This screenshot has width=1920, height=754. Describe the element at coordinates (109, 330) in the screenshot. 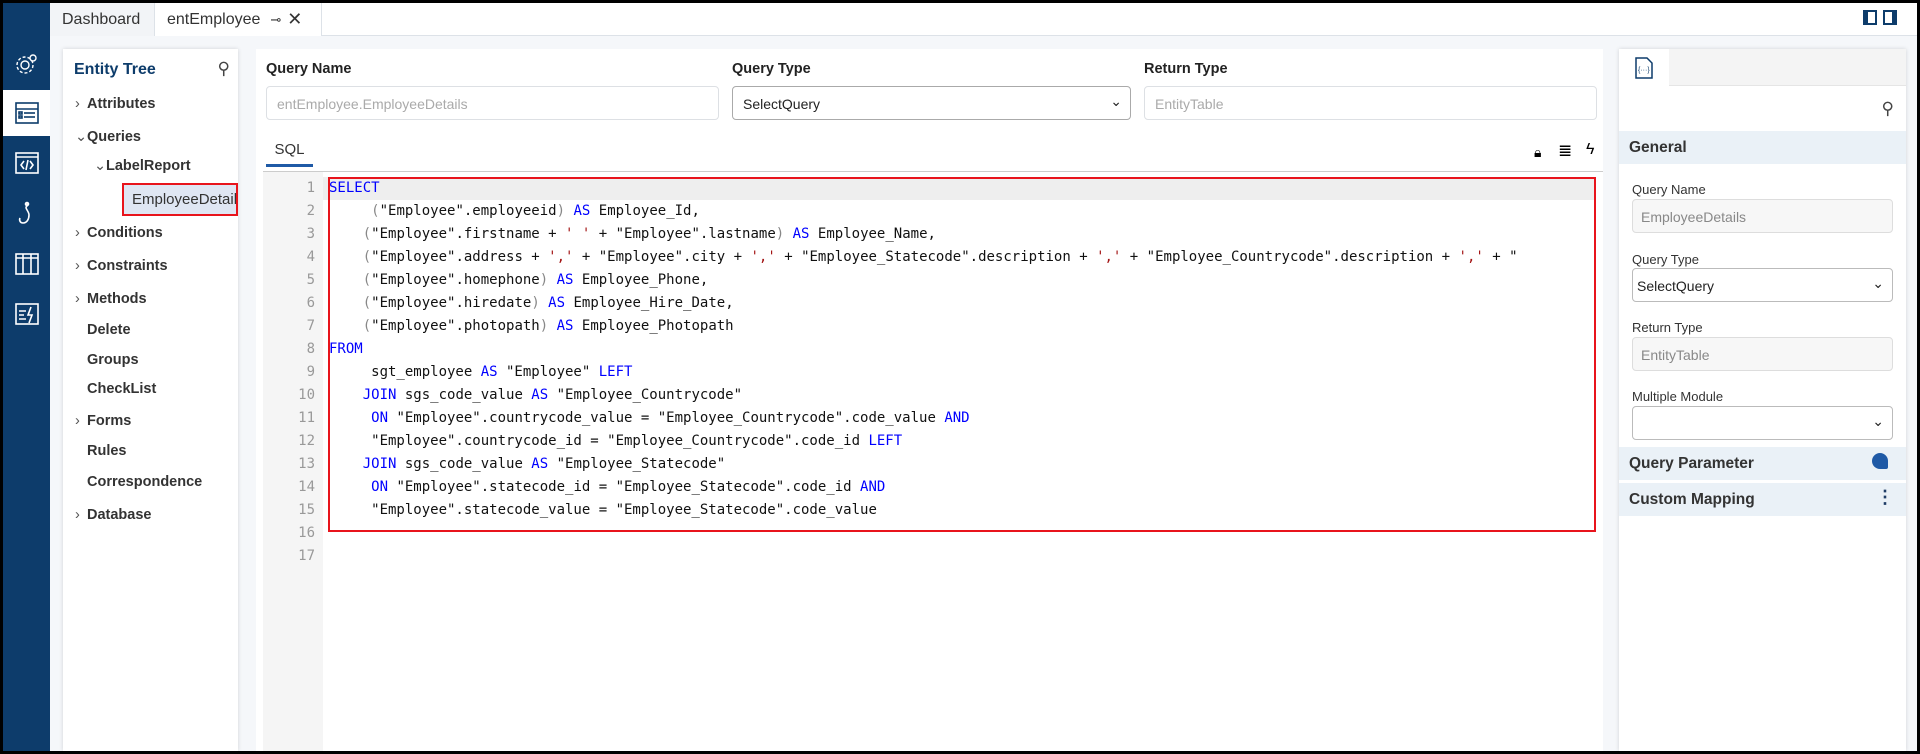

I see `tree-item-delete: Delete` at that location.